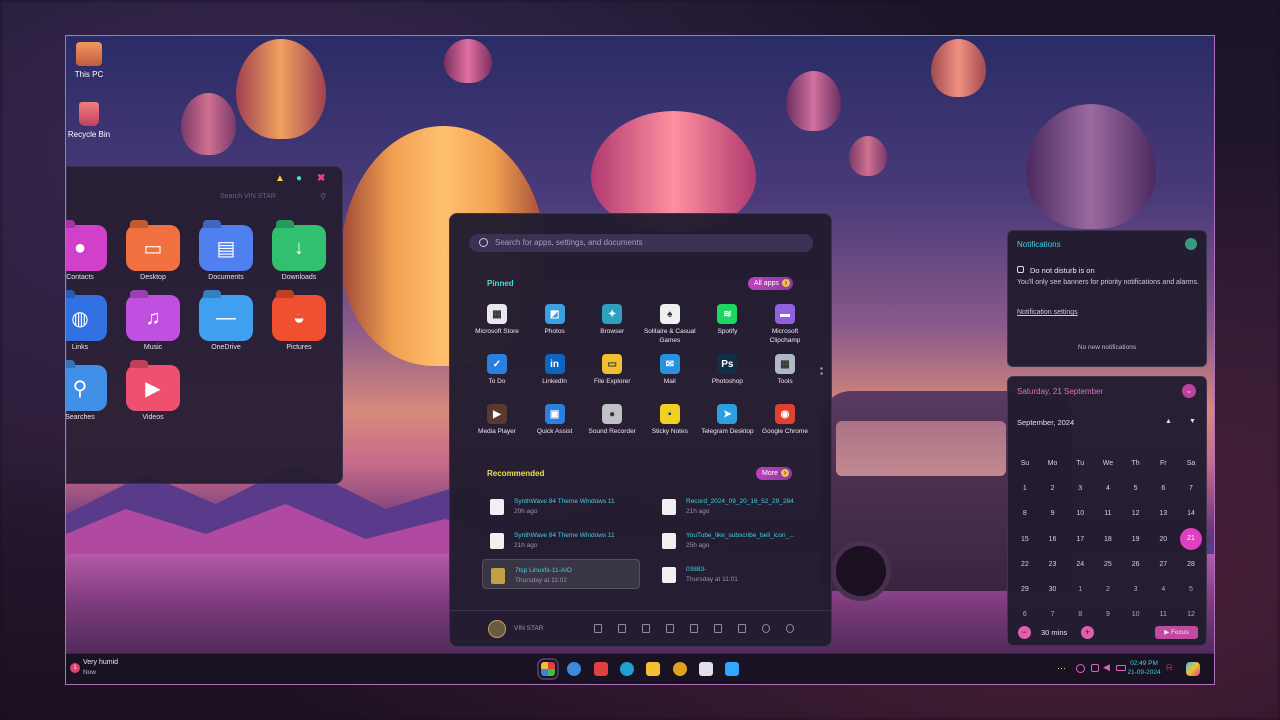 The height and width of the screenshot is (720, 1280). What do you see at coordinates (1192, 421) in the screenshot?
I see `next-month-icon: ▼` at bounding box center [1192, 421].